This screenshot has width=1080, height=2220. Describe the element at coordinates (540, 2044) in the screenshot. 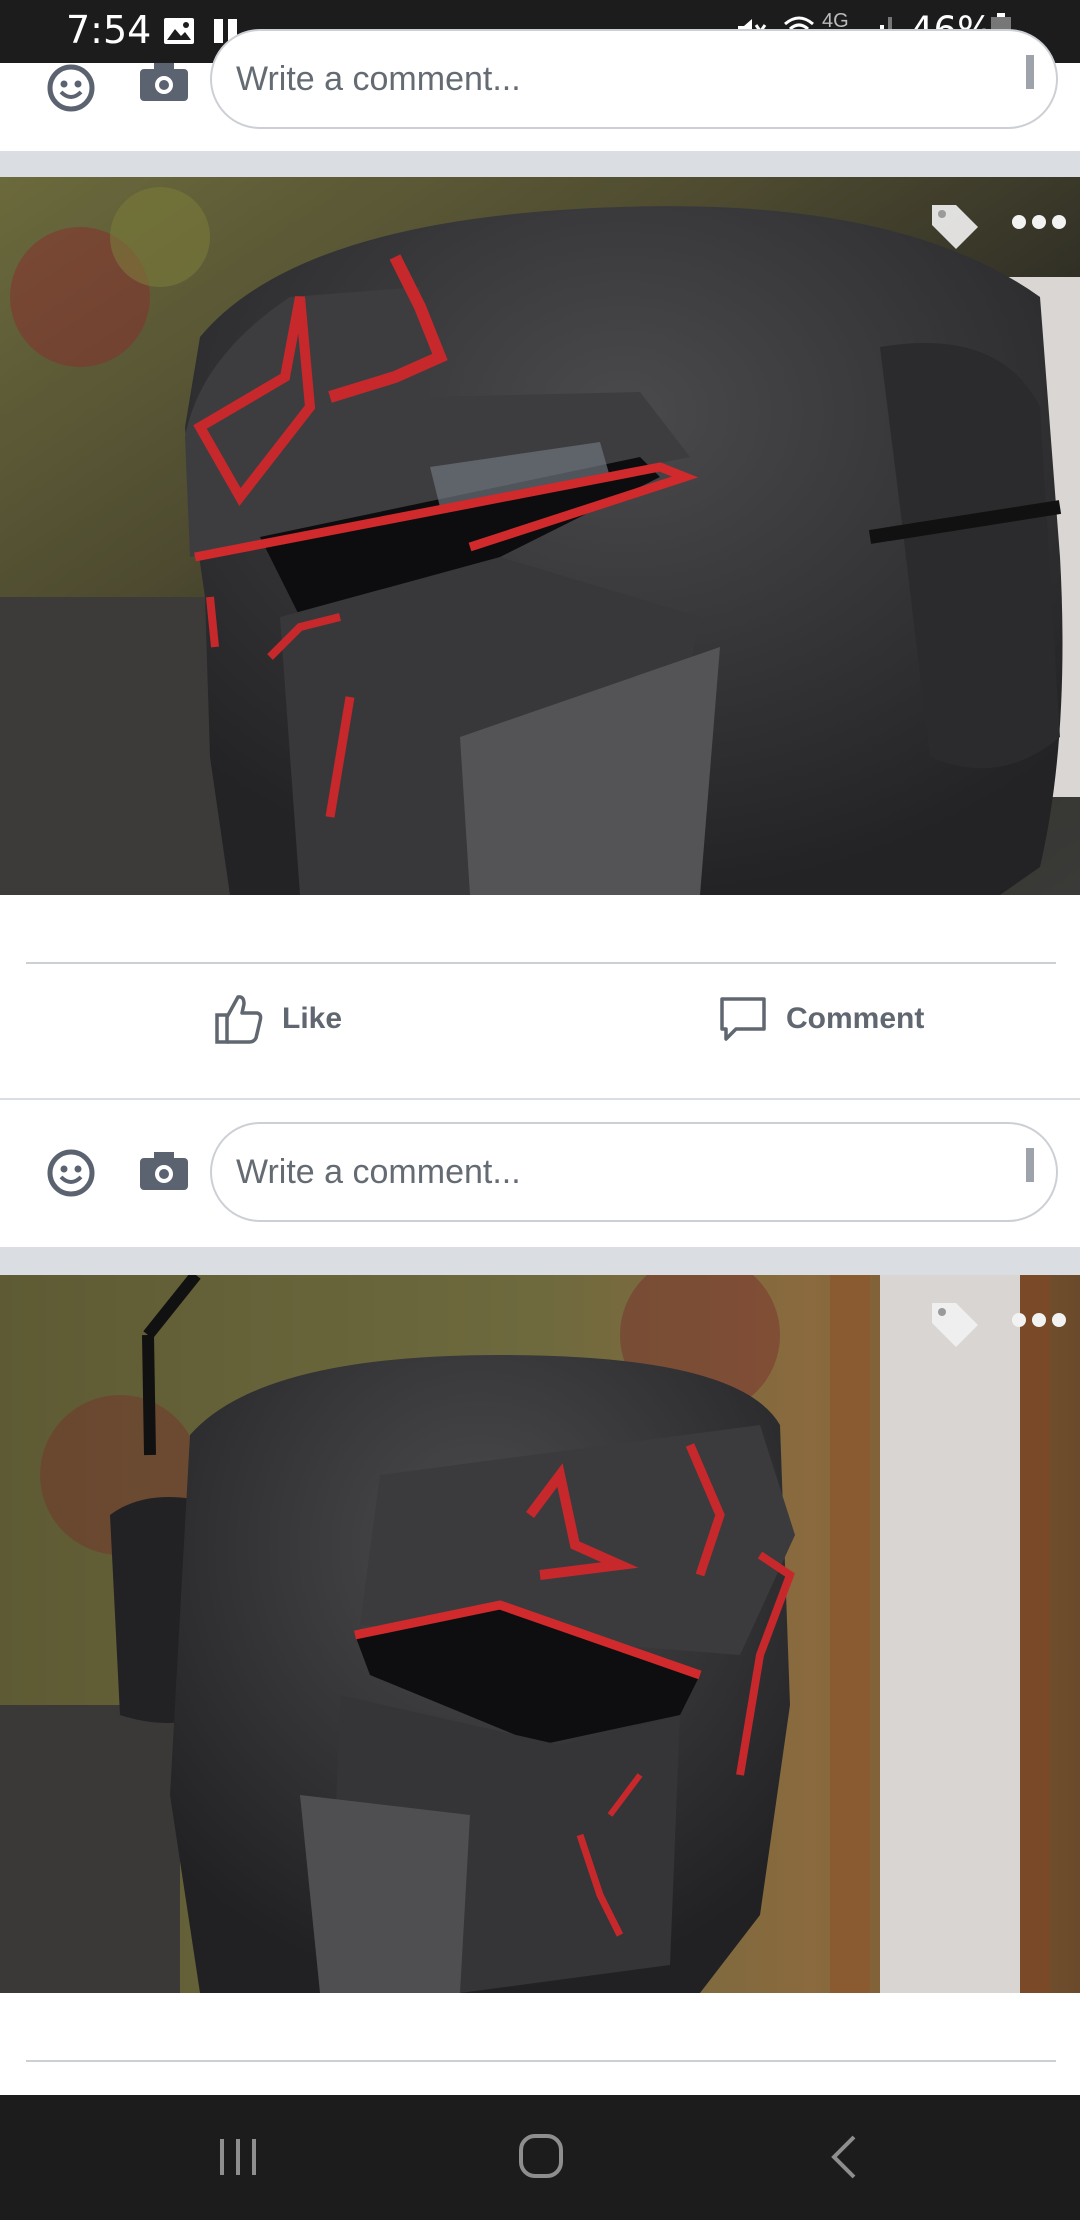

I see `post-card-3-footer` at that location.